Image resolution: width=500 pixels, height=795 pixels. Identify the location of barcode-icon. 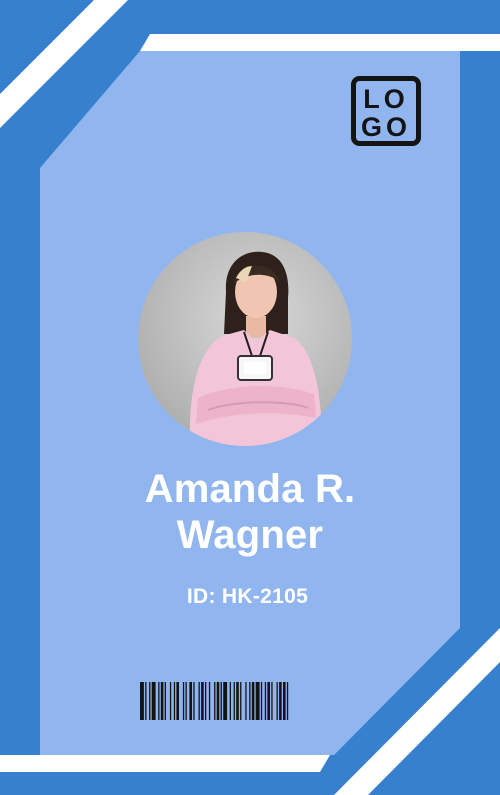
(214, 701).